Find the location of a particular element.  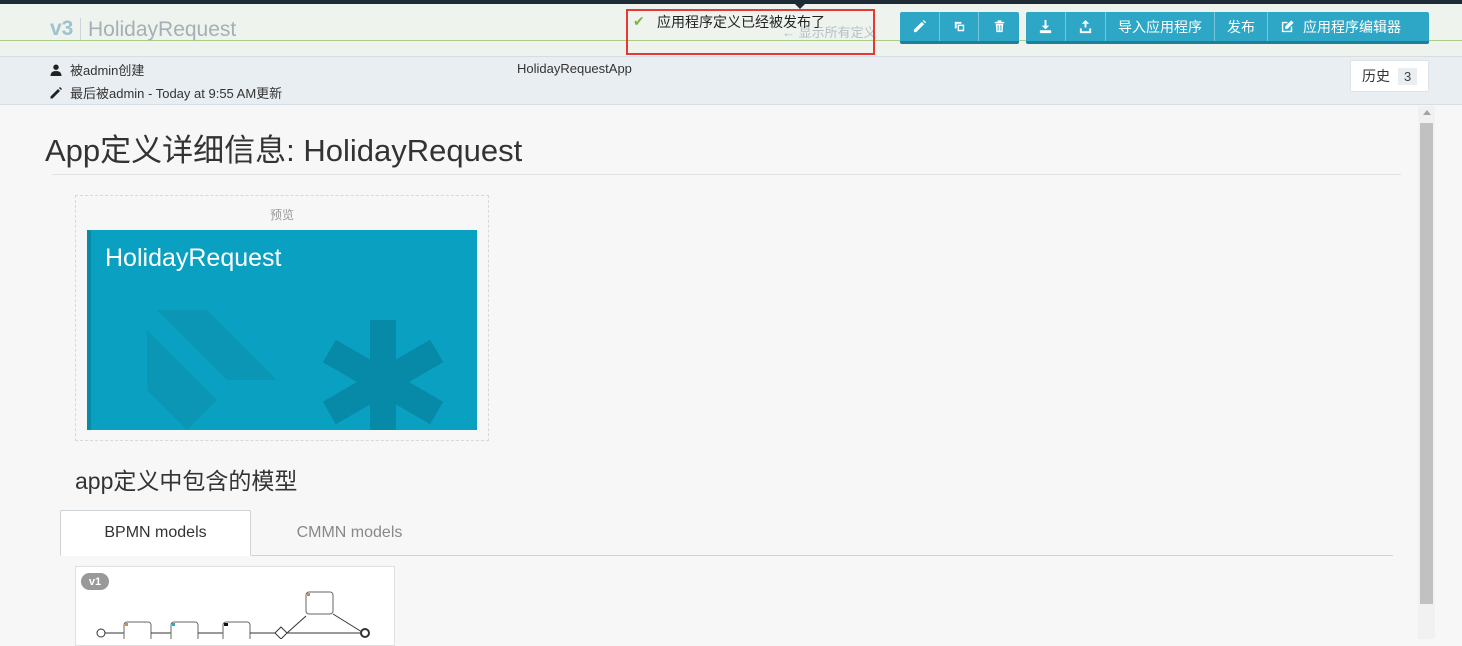

header-separator is located at coordinates (731, 56).